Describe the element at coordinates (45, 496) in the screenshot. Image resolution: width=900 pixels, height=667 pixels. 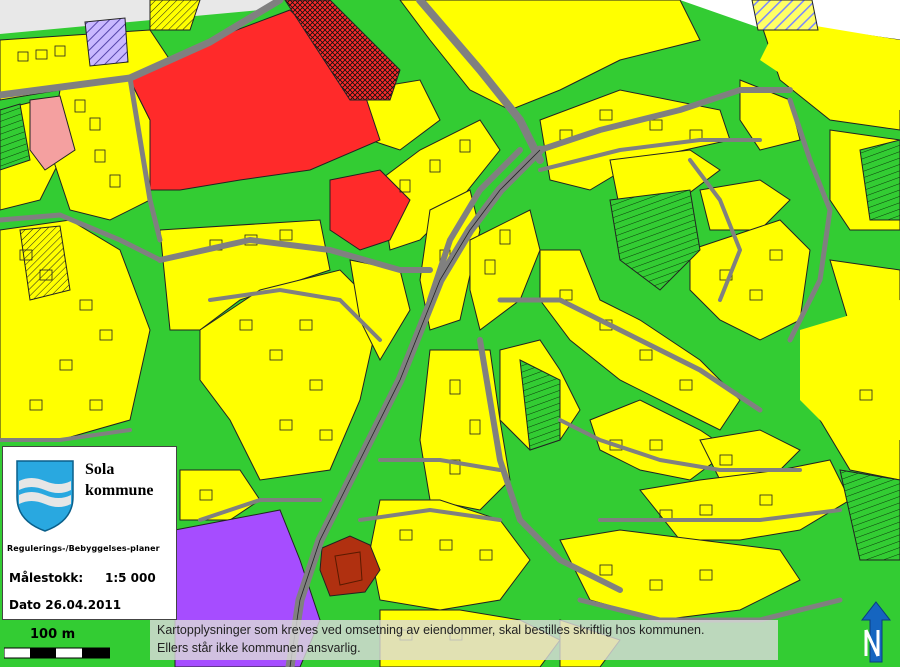
I see `sola-coat-of-arms-icon` at that location.